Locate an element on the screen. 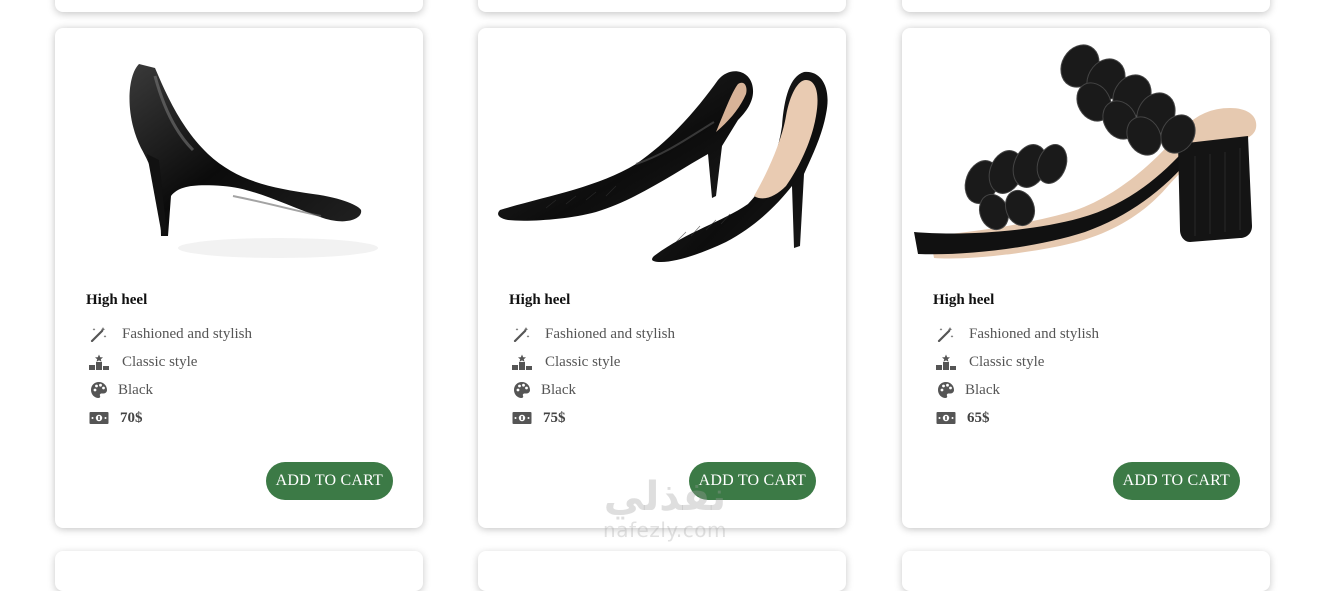 This screenshot has height=591, width=1323. feature-row-price: 75$ is located at coordinates (538, 418).